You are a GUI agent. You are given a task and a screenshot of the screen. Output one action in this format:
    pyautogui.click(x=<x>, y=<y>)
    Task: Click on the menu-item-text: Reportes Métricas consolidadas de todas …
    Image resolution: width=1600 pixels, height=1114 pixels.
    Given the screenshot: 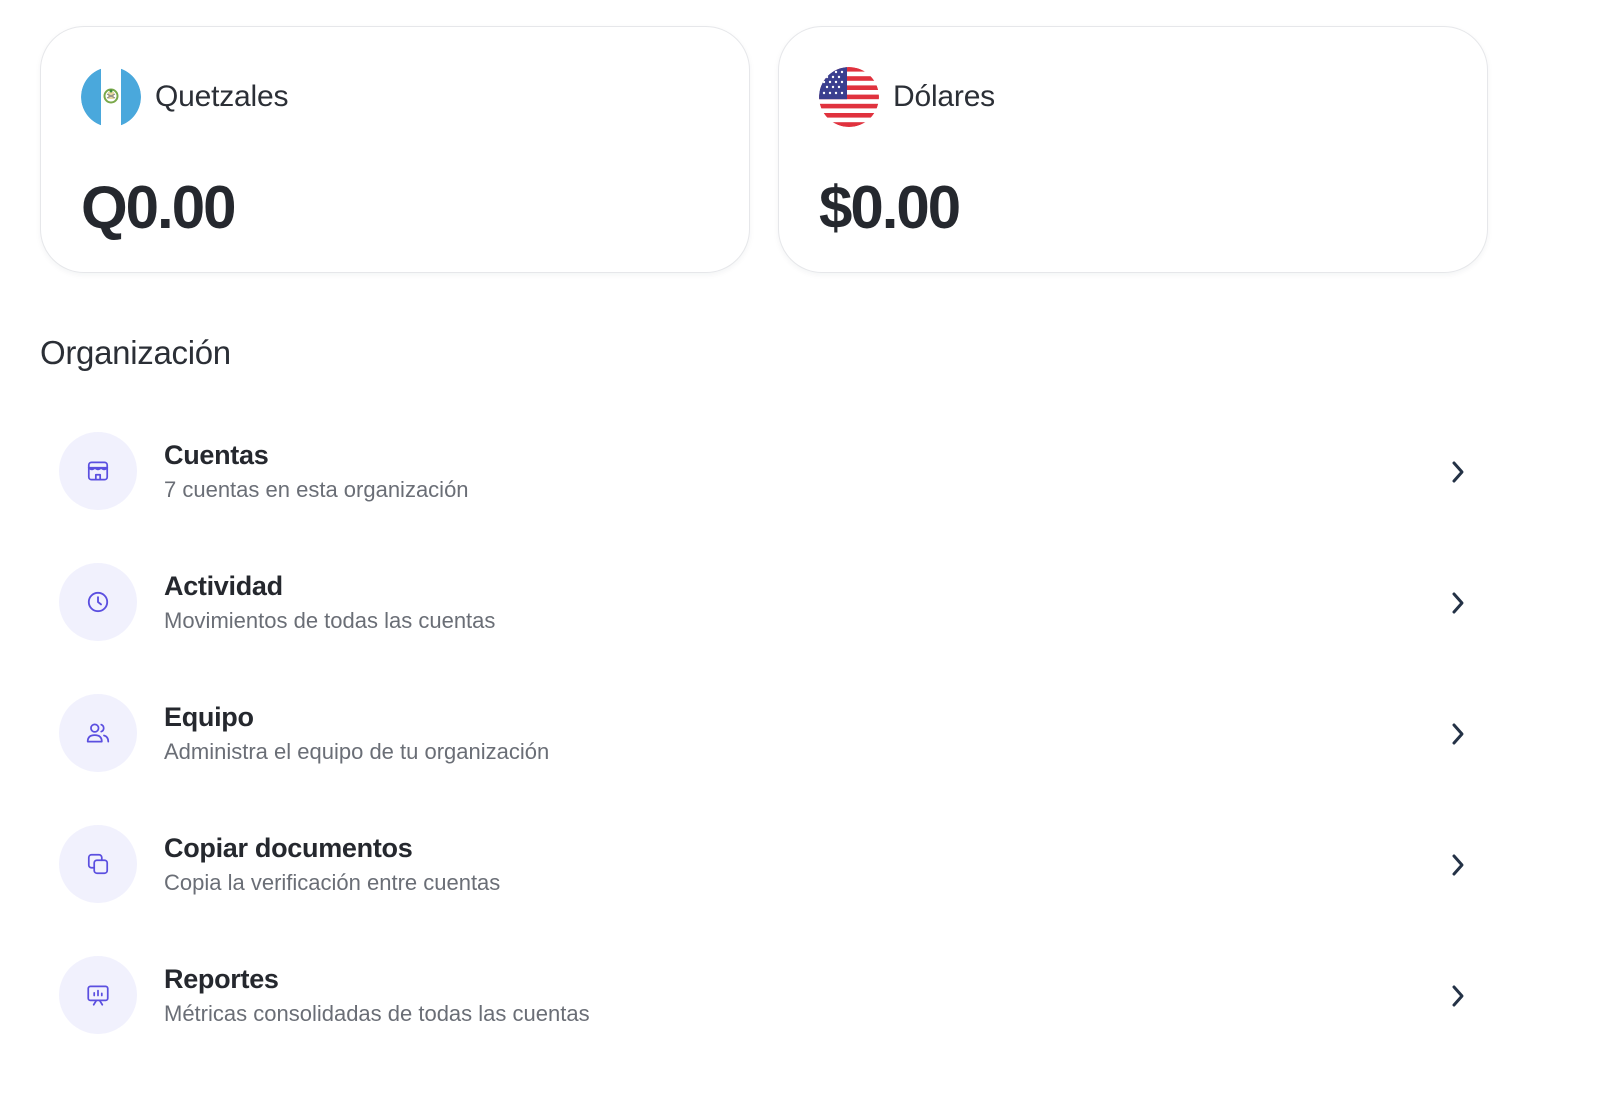 What is the action you would take?
    pyautogui.click(x=377, y=996)
    